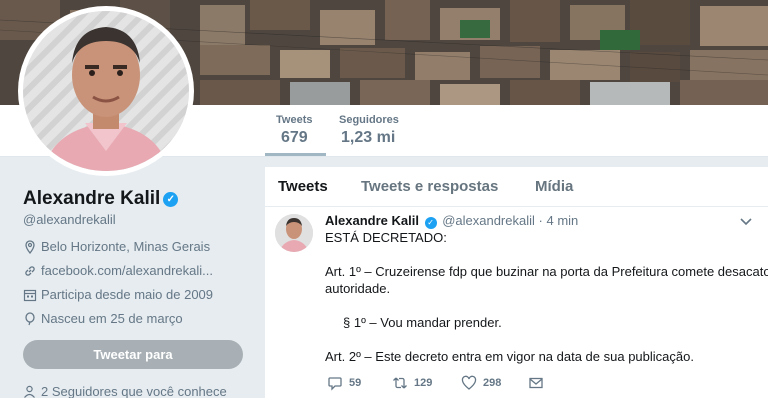 The height and width of the screenshot is (398, 768). I want to click on tab-tweets: Tweets, so click(303, 186).